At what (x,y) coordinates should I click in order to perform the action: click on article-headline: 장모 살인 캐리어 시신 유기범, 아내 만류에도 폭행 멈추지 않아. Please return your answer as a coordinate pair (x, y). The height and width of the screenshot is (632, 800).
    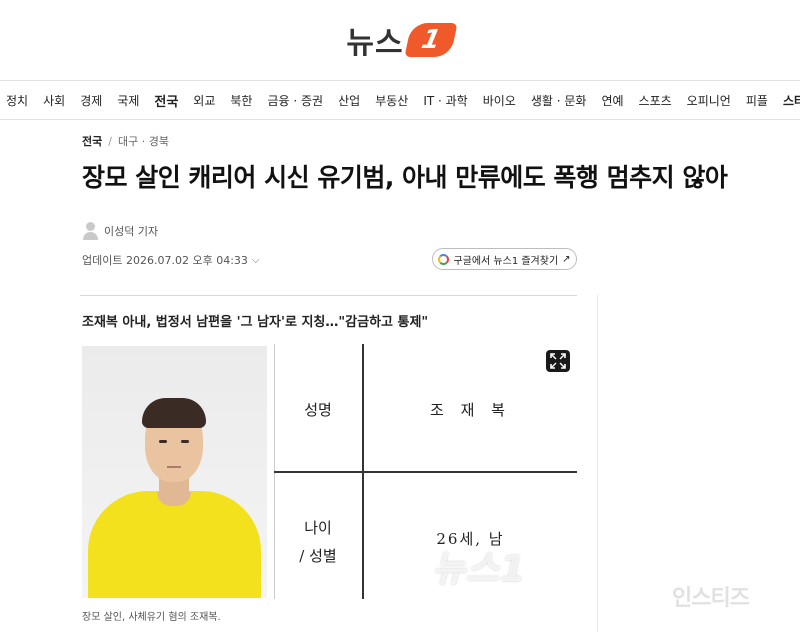
    Looking at the image, I should click on (405, 177).